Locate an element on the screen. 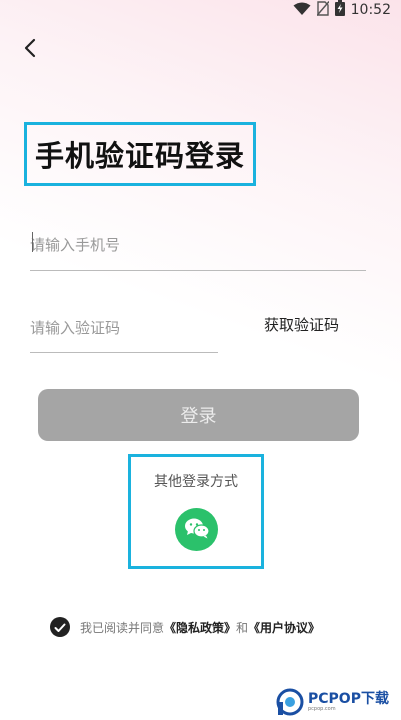 The height and width of the screenshot is (720, 401). watermark: PCPOP下载 pcpop.com is located at coordinates (332, 702).